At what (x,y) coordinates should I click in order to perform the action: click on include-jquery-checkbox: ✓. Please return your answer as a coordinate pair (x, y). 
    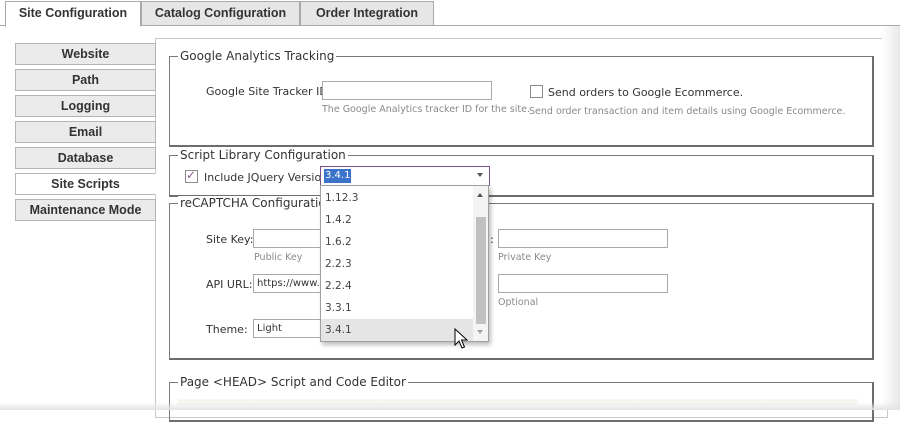
    Looking at the image, I should click on (191, 175).